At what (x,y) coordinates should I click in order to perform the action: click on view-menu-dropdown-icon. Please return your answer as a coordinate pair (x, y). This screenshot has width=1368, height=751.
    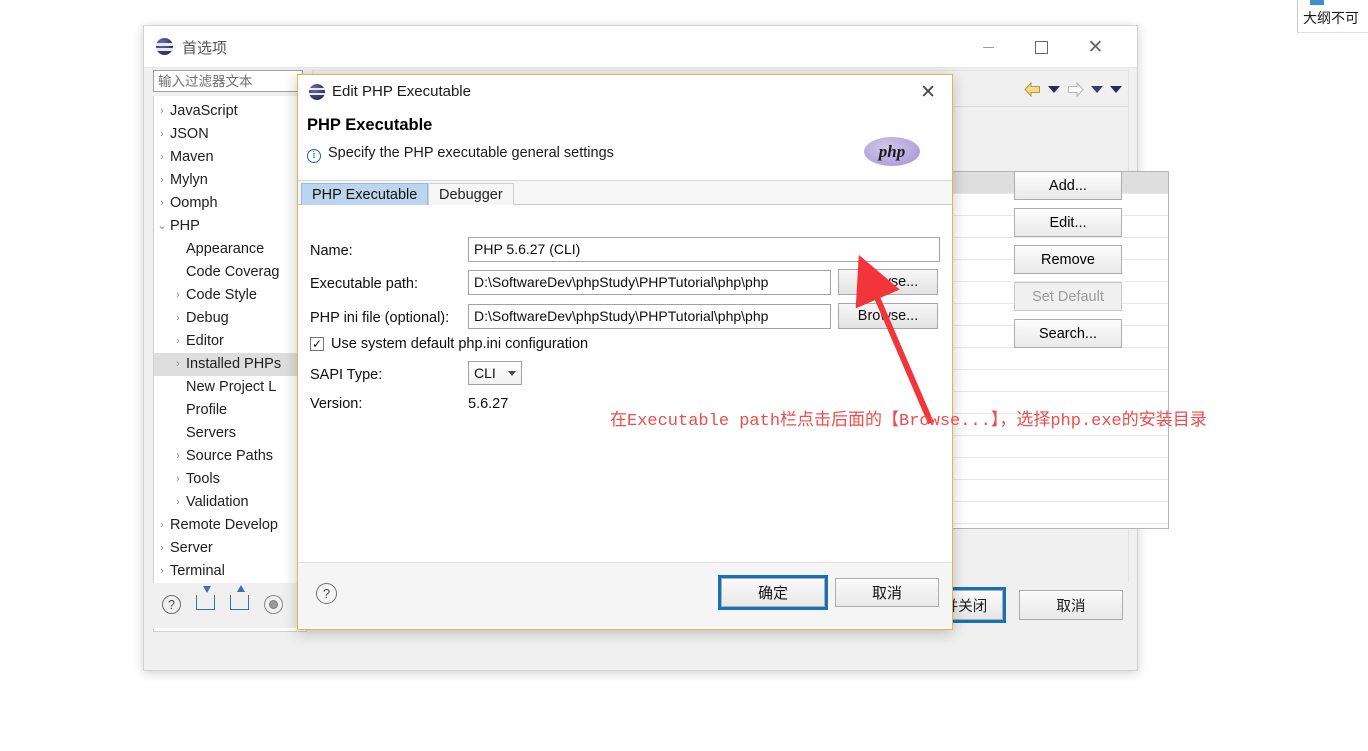
    Looking at the image, I should click on (1116, 89).